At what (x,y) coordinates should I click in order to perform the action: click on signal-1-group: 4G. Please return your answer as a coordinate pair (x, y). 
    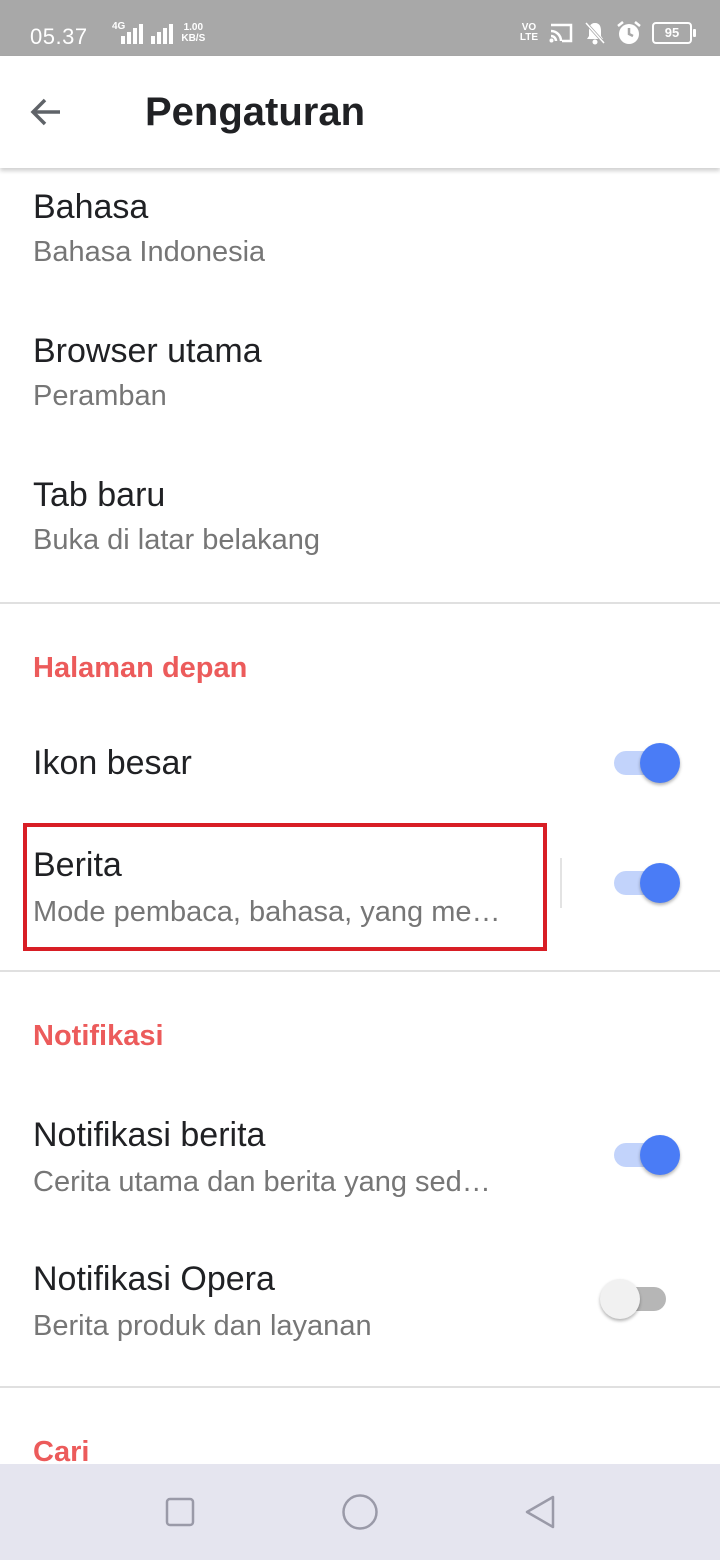
    Looking at the image, I should click on (128, 33).